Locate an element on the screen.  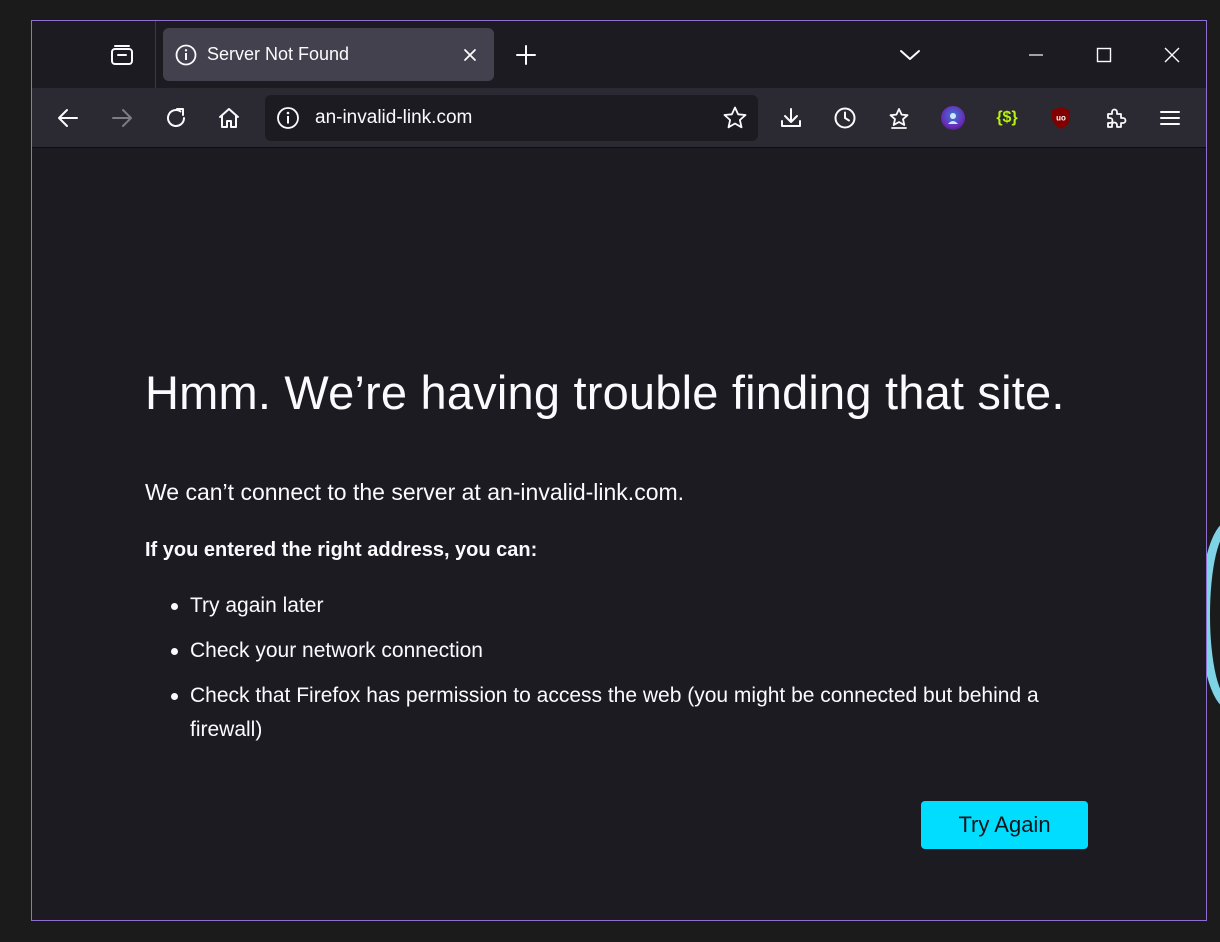
tab-manager-button is located at coordinates (122, 55).